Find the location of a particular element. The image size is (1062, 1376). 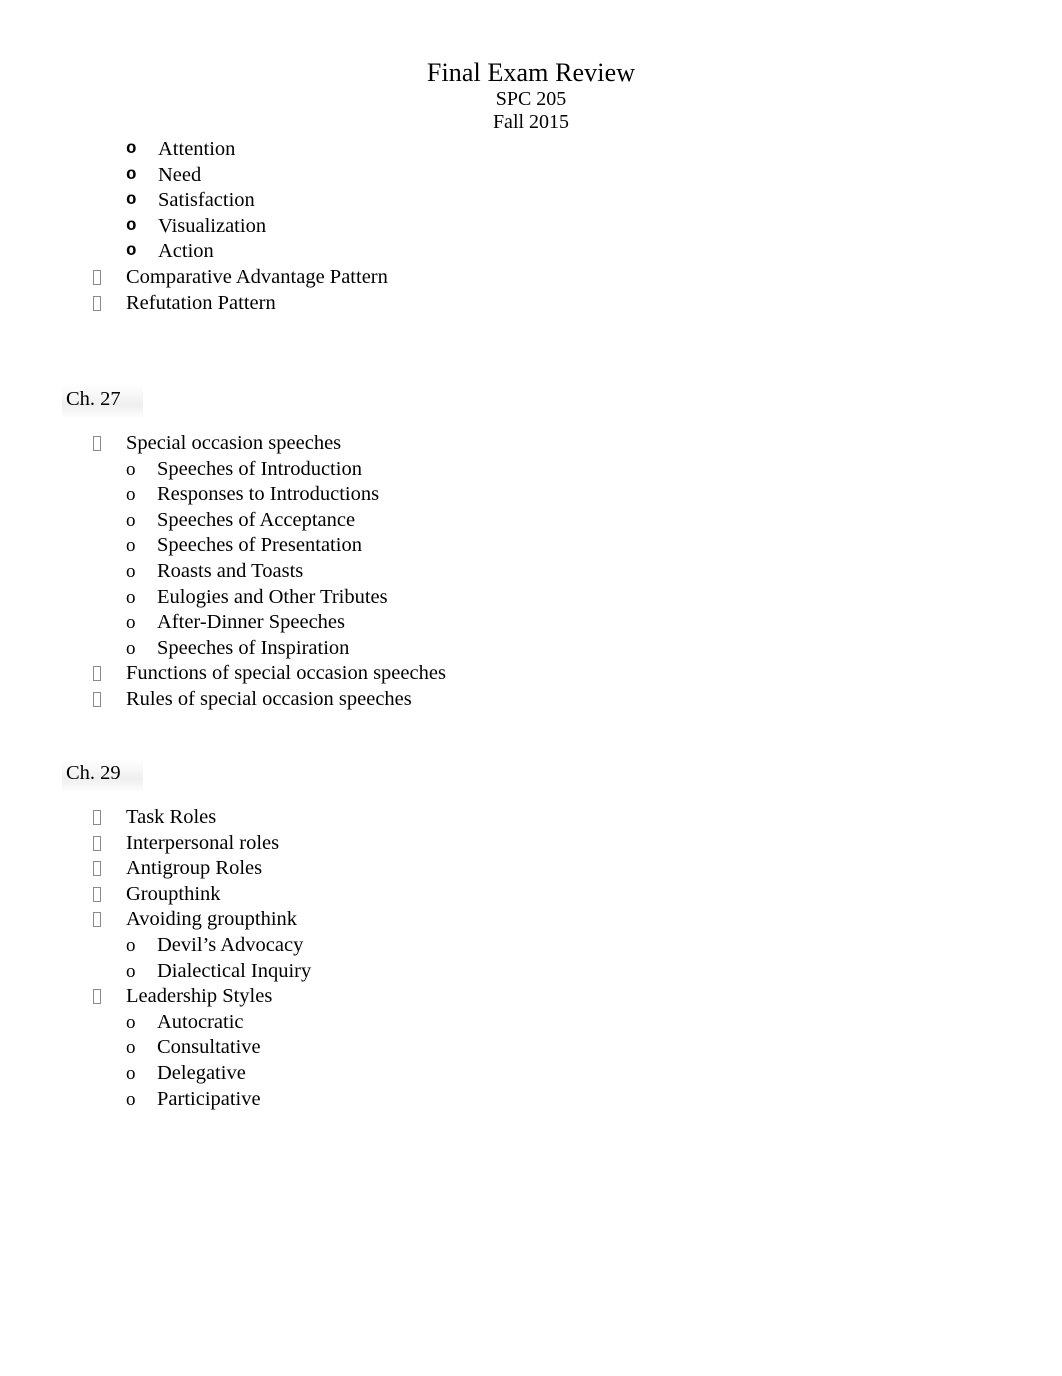

list-item: Rules of special occasion speeches is located at coordinates (531, 700).